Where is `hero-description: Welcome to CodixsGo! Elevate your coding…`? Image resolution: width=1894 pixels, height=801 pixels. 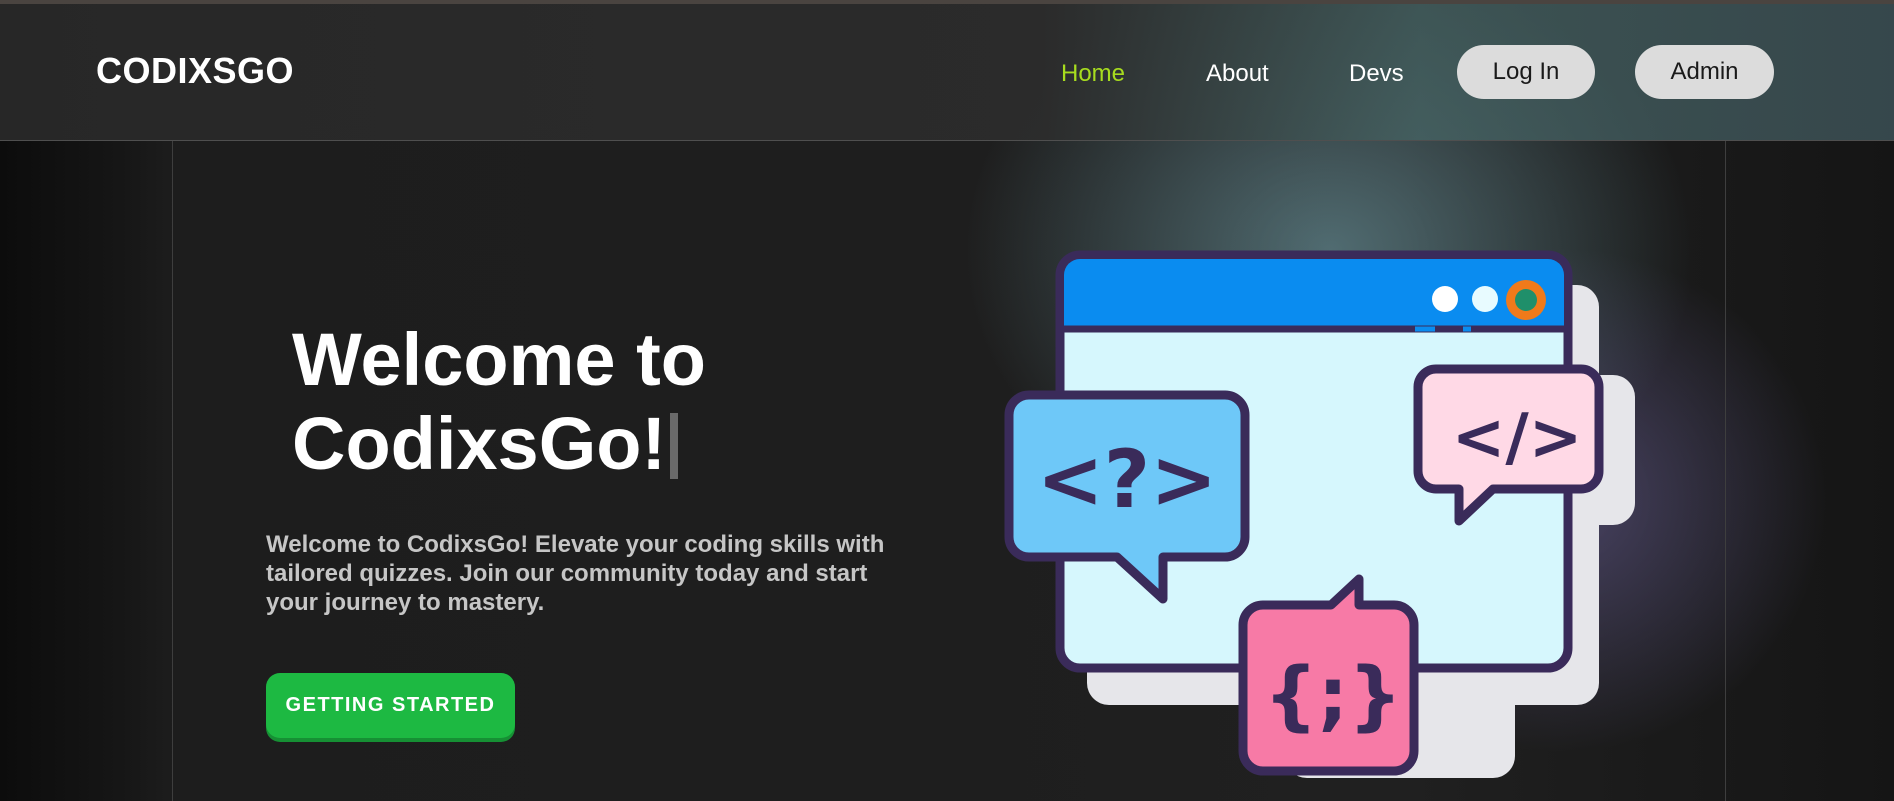
hero-description: Welcome to CodixsGo! Elevate your coding… is located at coordinates (575, 573).